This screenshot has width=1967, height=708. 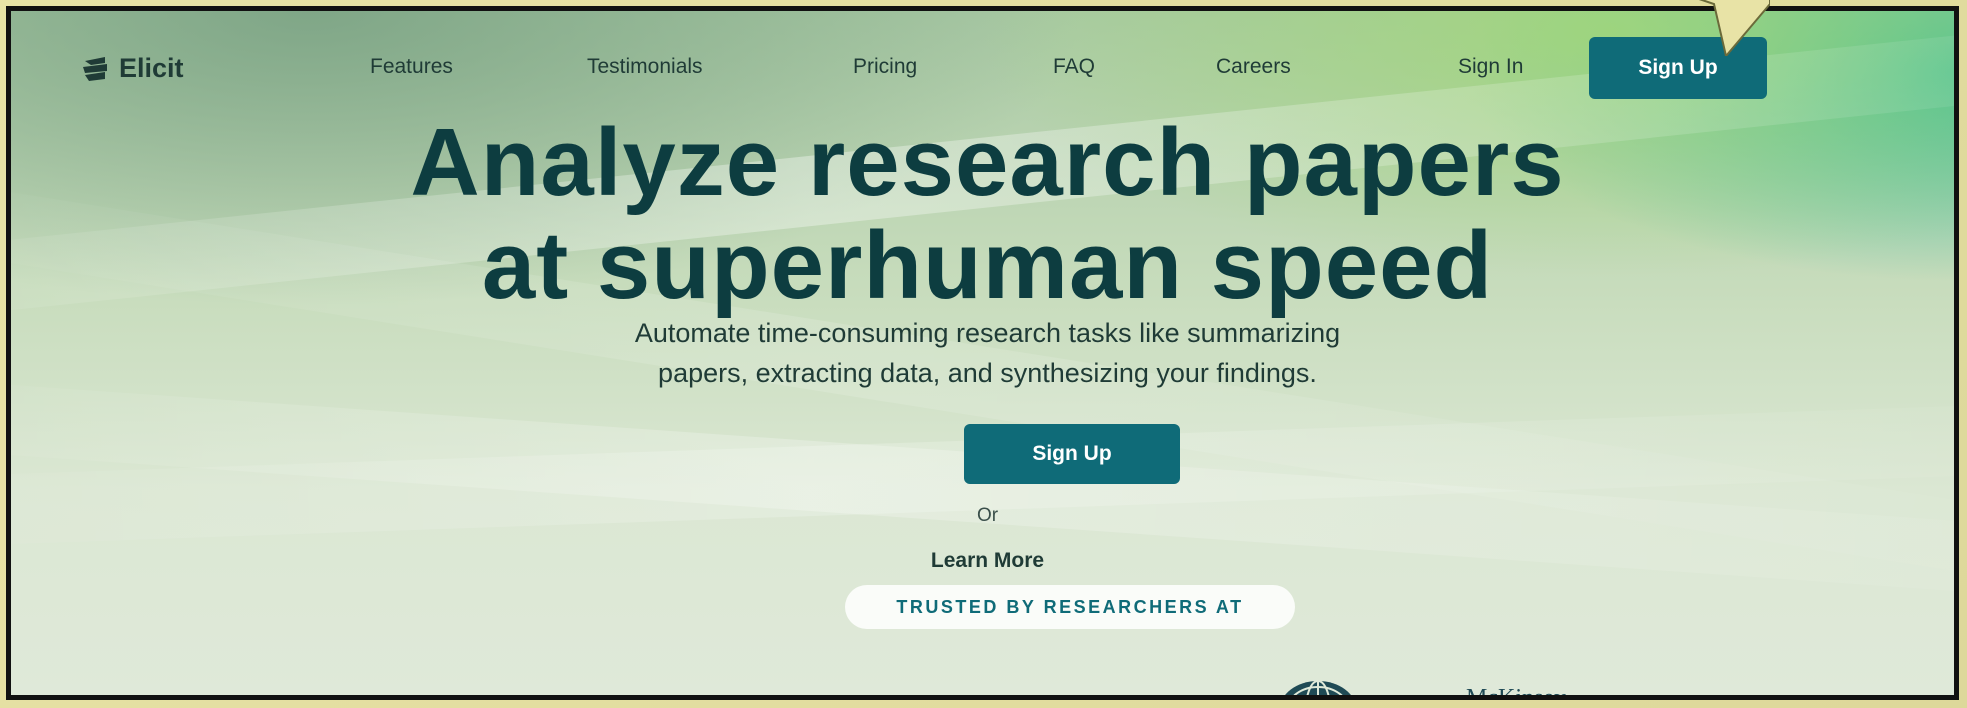 What do you see at coordinates (1074, 67) in the screenshot?
I see `nav-link-faq: FAQ` at bounding box center [1074, 67].